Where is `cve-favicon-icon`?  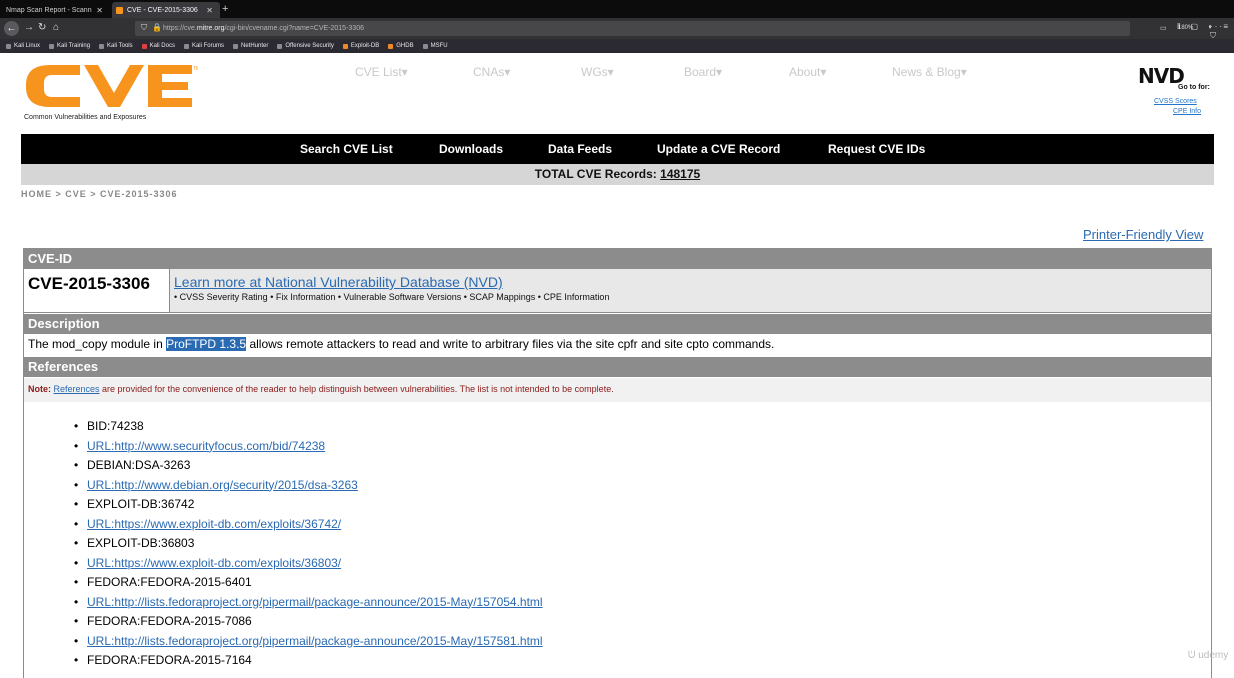 cve-favicon-icon is located at coordinates (119, 10).